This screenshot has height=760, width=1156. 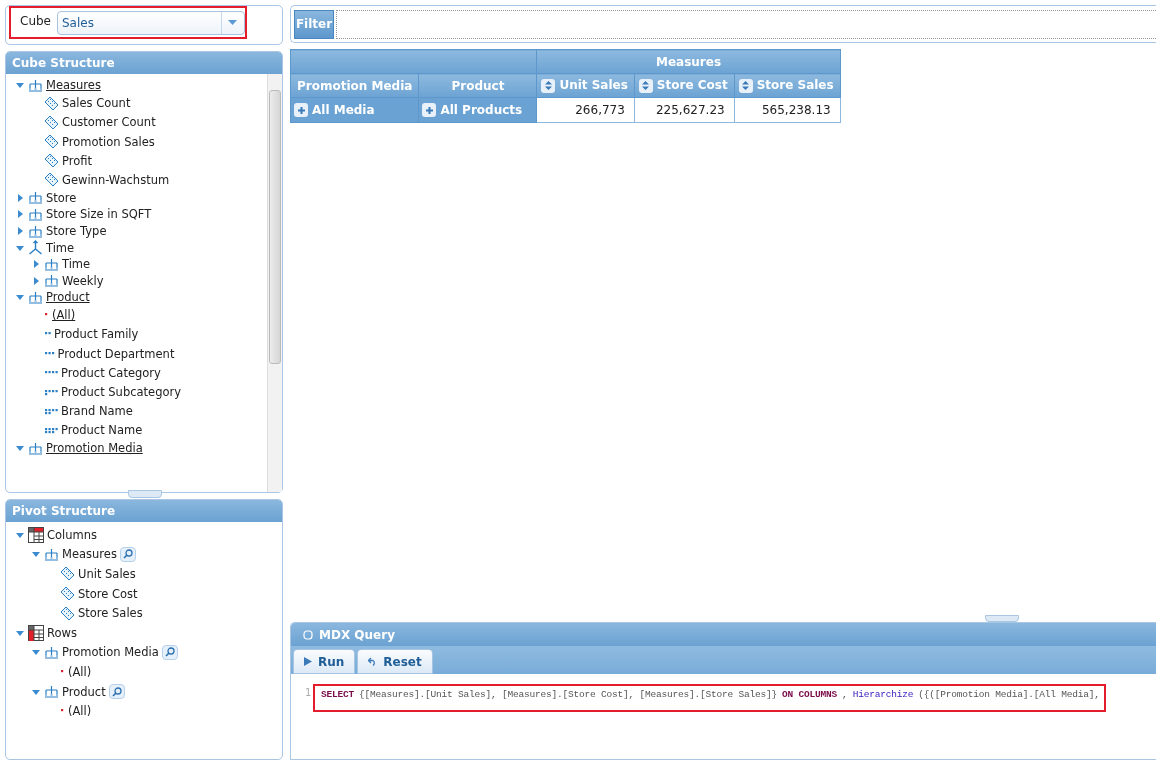 I want to click on column-group-header: Measures, so click(x=688, y=61).